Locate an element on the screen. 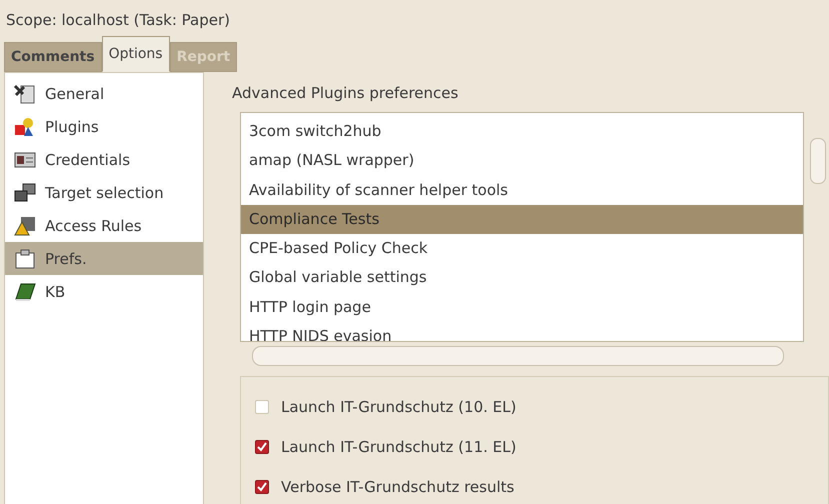 This screenshot has height=504, width=829. sidebar-item: Prefs. is located at coordinates (104, 258).